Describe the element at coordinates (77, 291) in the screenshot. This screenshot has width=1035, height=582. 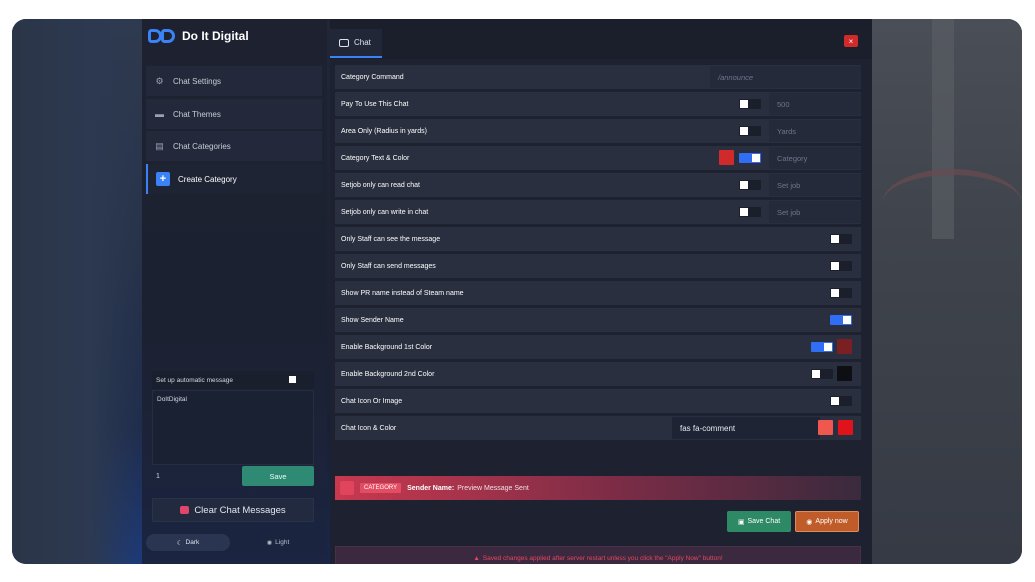
I see `background-scenery-left` at that location.